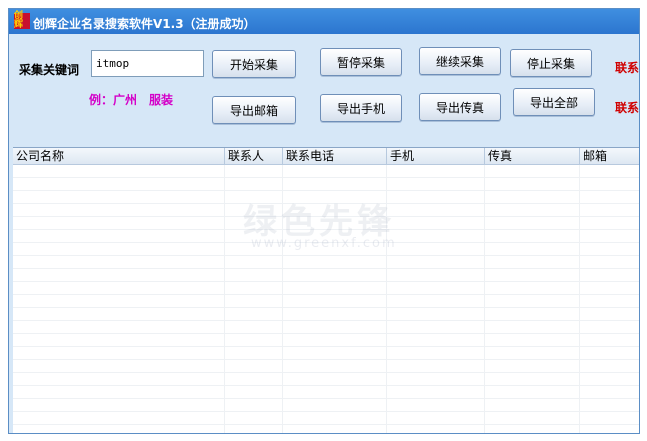  What do you see at coordinates (118, 156) in the screenshot?
I see `column-header-company: 公司名称` at bounding box center [118, 156].